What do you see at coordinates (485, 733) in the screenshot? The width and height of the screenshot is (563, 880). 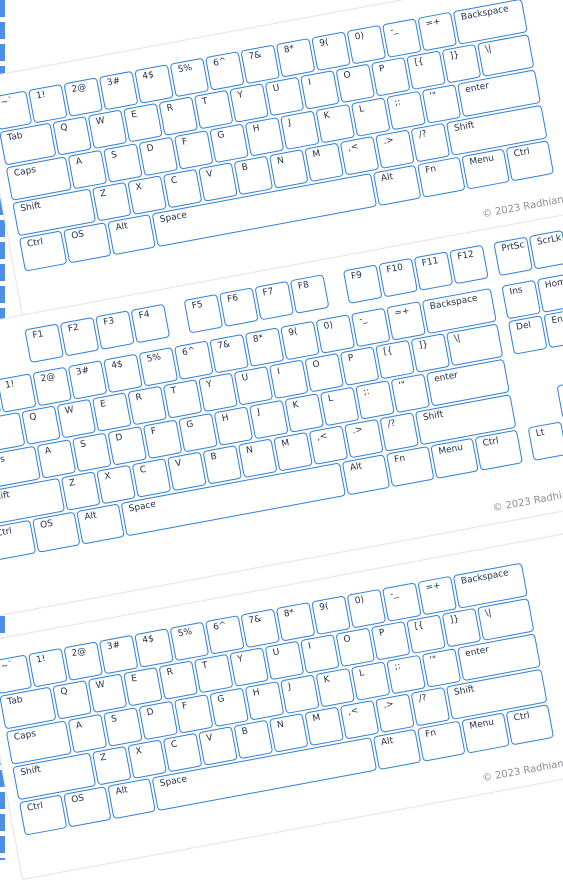 I see `key-menu: Menu` at bounding box center [485, 733].